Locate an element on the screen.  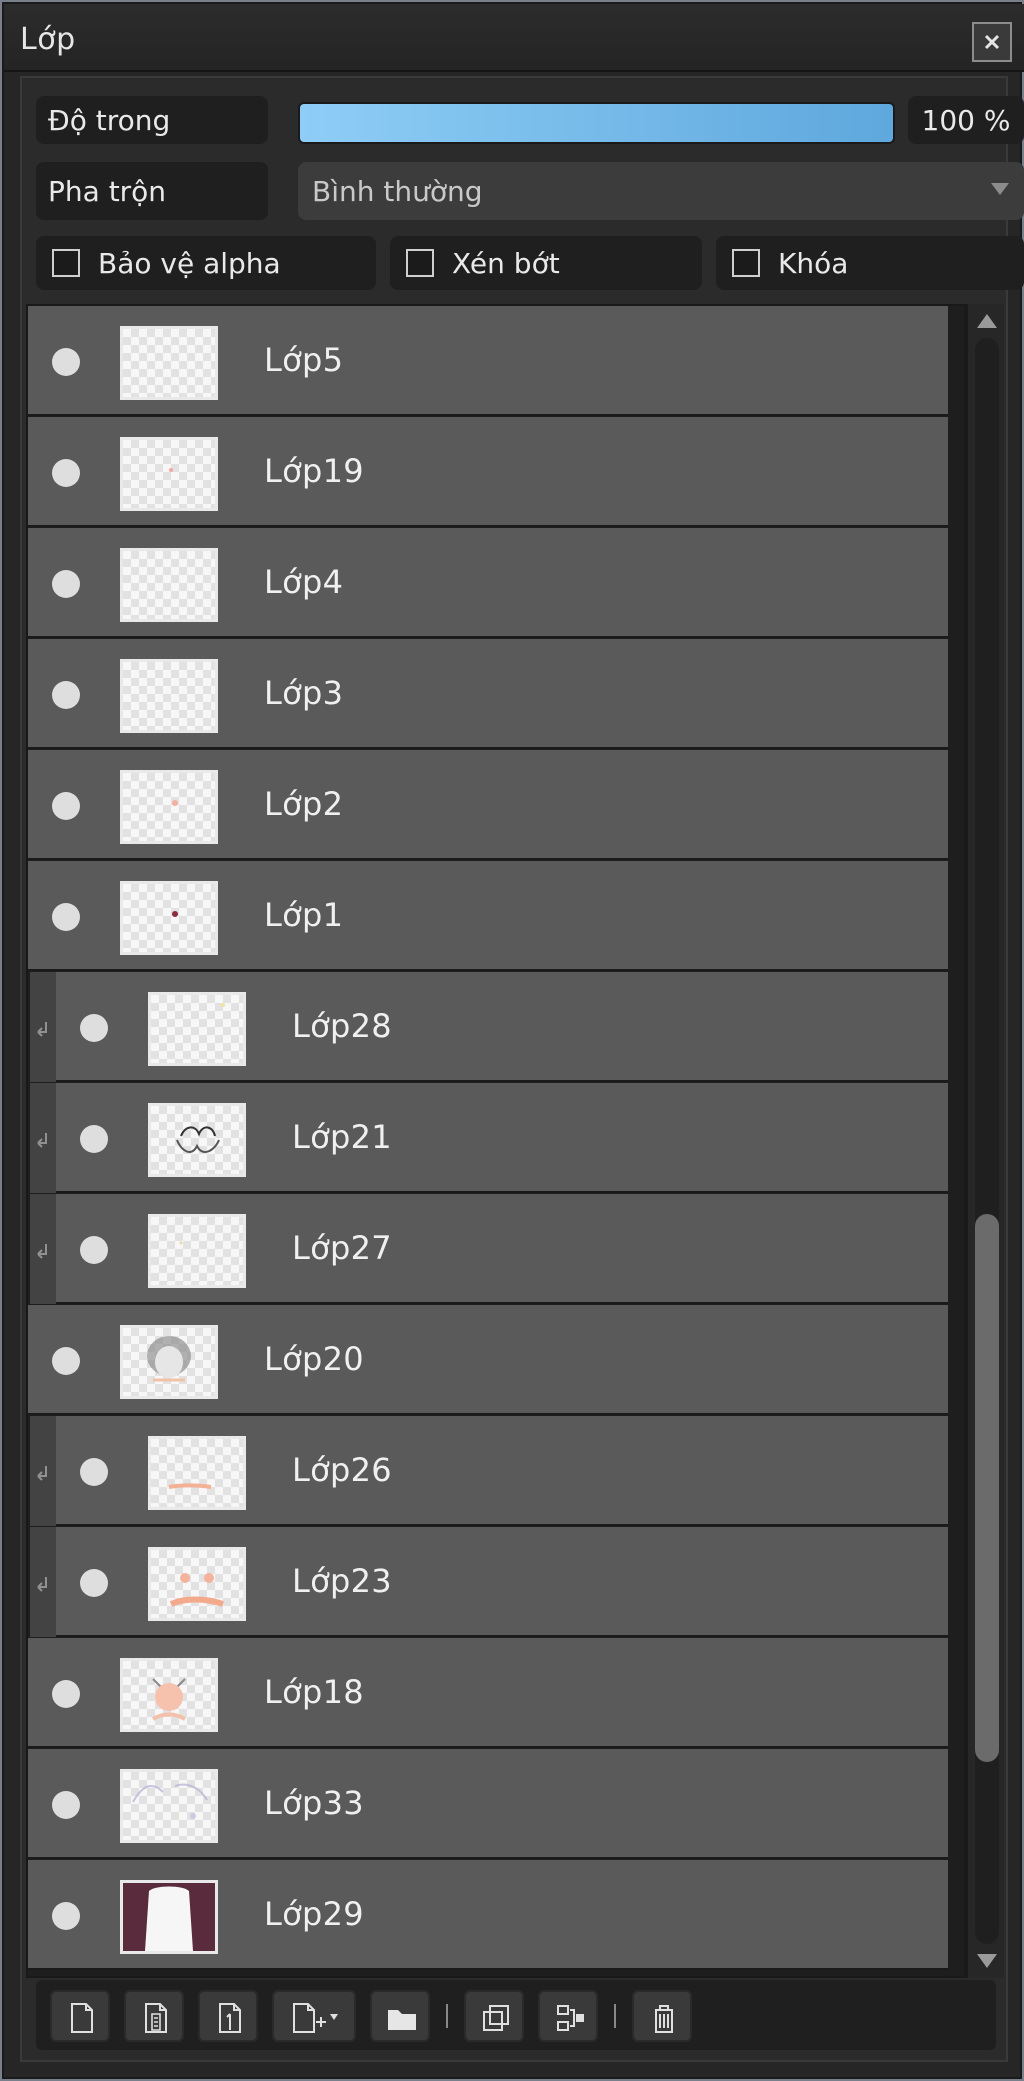
add-layer-dropdown-button is located at coordinates (314, 2016).